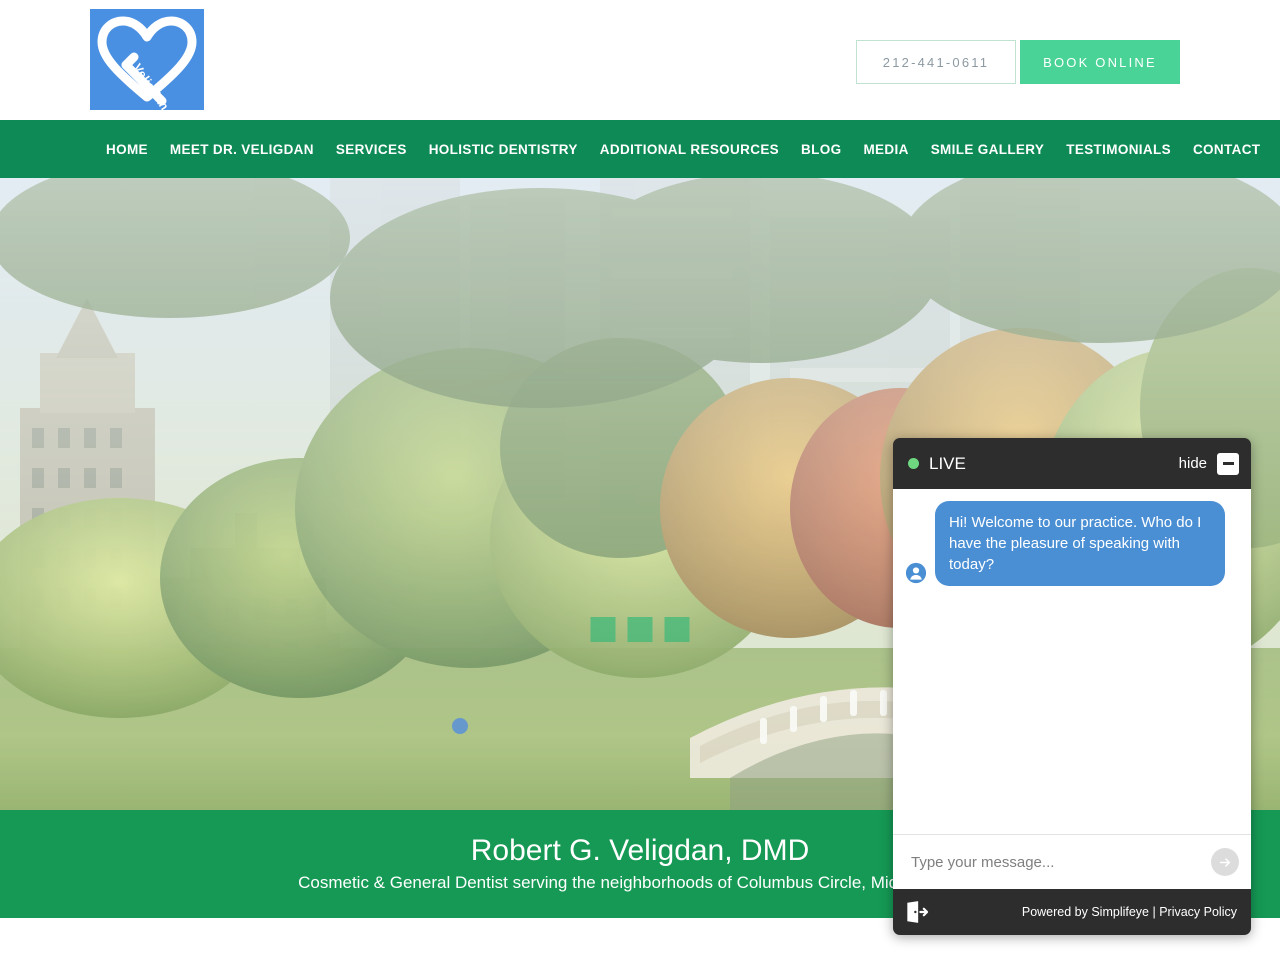 Image resolution: width=1280 pixels, height=960 pixels. I want to click on nav-item-blog: BLOG, so click(821, 149).